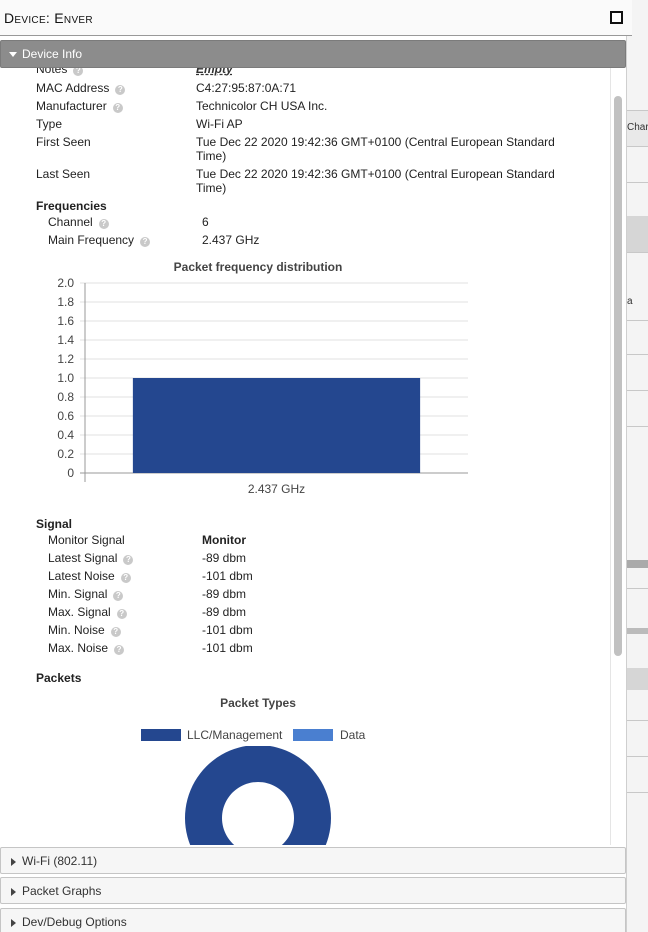 The height and width of the screenshot is (932, 648). What do you see at coordinates (313, 920) in the screenshot?
I see `accordion-dev-debug: Dev/Debug Options` at bounding box center [313, 920].